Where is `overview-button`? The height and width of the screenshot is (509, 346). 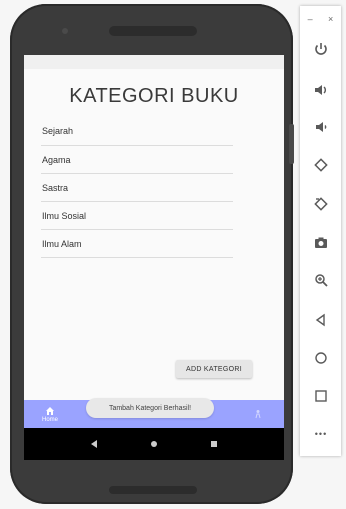 overview-button is located at coordinates (321, 396).